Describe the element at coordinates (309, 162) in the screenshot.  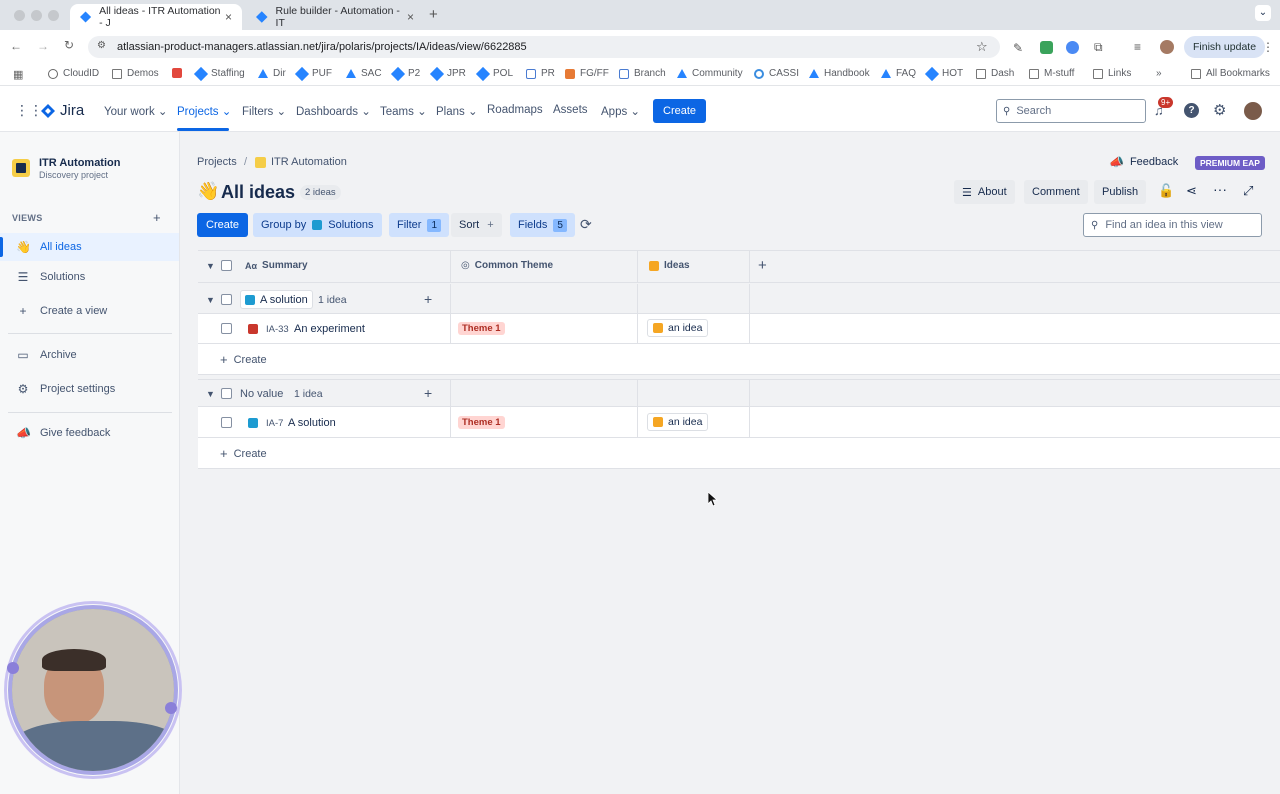
I see `breadcrumb-project: ITR Automation` at that location.